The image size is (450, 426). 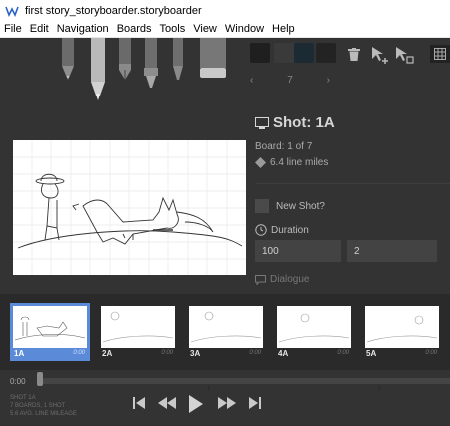 I want to click on board-thumbnail-4a: 4A 0:00, so click(x=314, y=332).